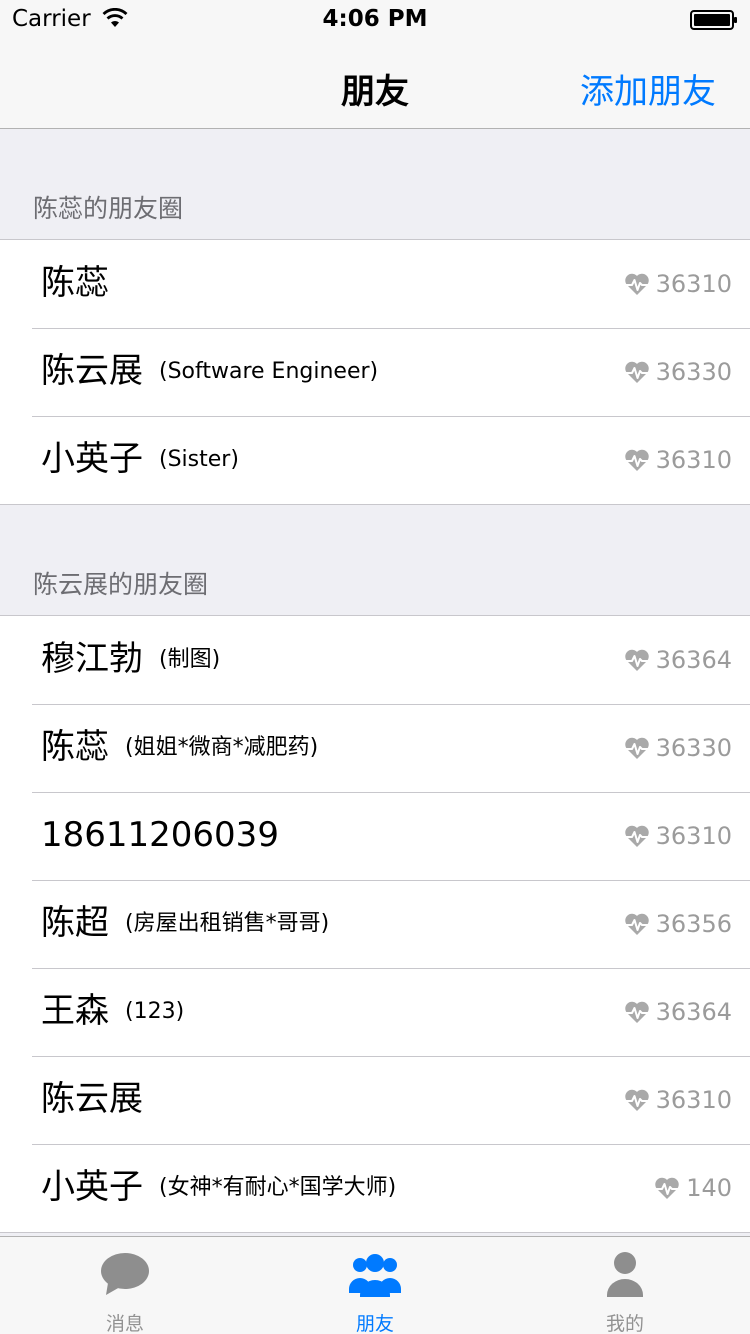 The image size is (750, 1334). What do you see at coordinates (278, 1187) in the screenshot?
I see `friend-note: (女神*有耐心*国学大师)` at bounding box center [278, 1187].